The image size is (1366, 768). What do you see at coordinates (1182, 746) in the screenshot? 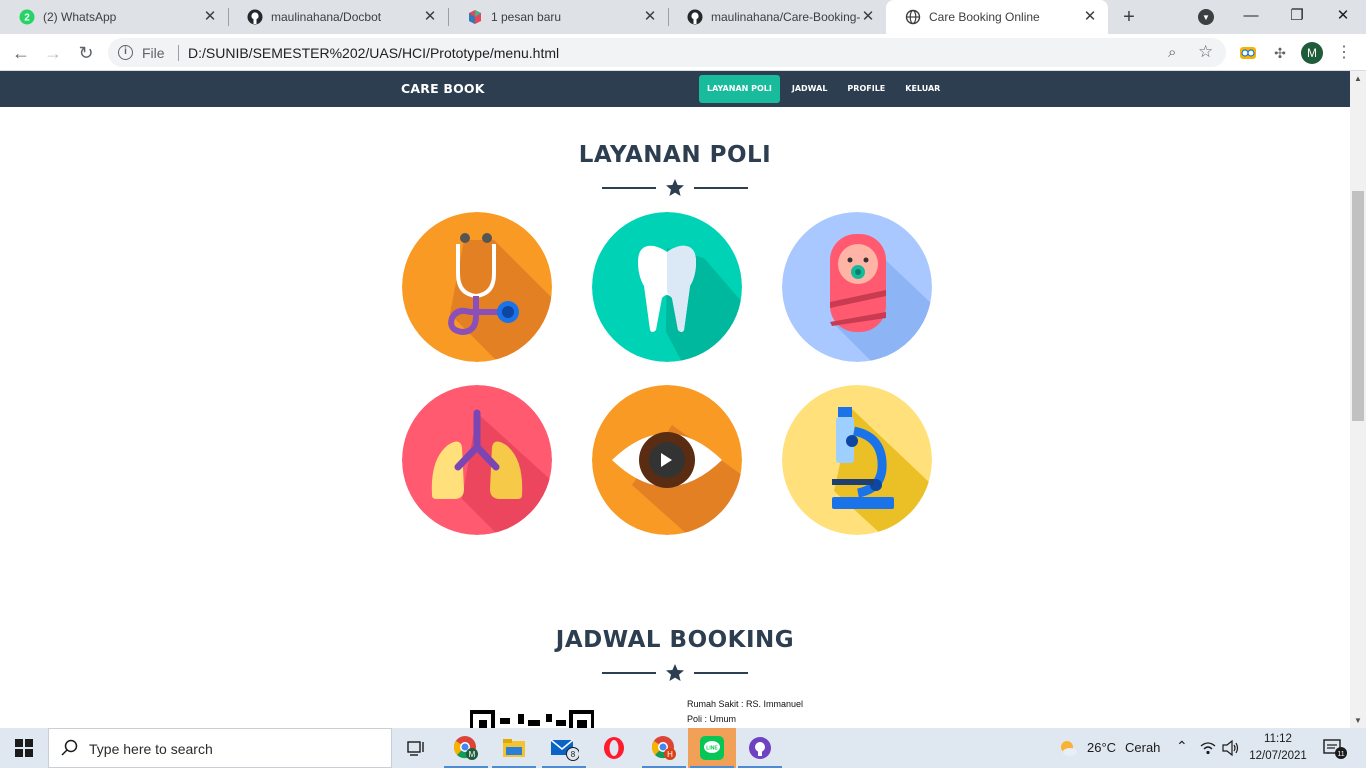
I see `chevron-up-icon: ⌃` at bounding box center [1182, 746].